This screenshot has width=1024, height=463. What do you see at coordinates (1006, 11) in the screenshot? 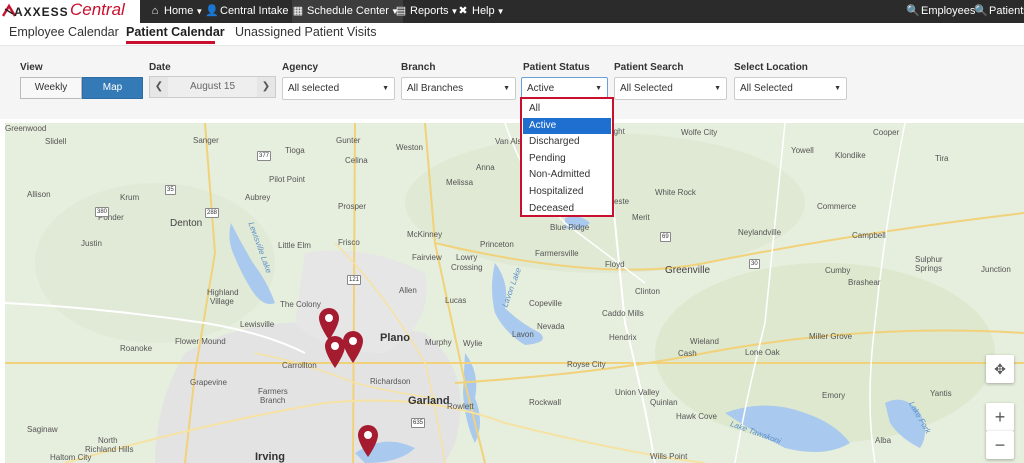
I see `nav-patients-label: Patients` at bounding box center [1006, 11].